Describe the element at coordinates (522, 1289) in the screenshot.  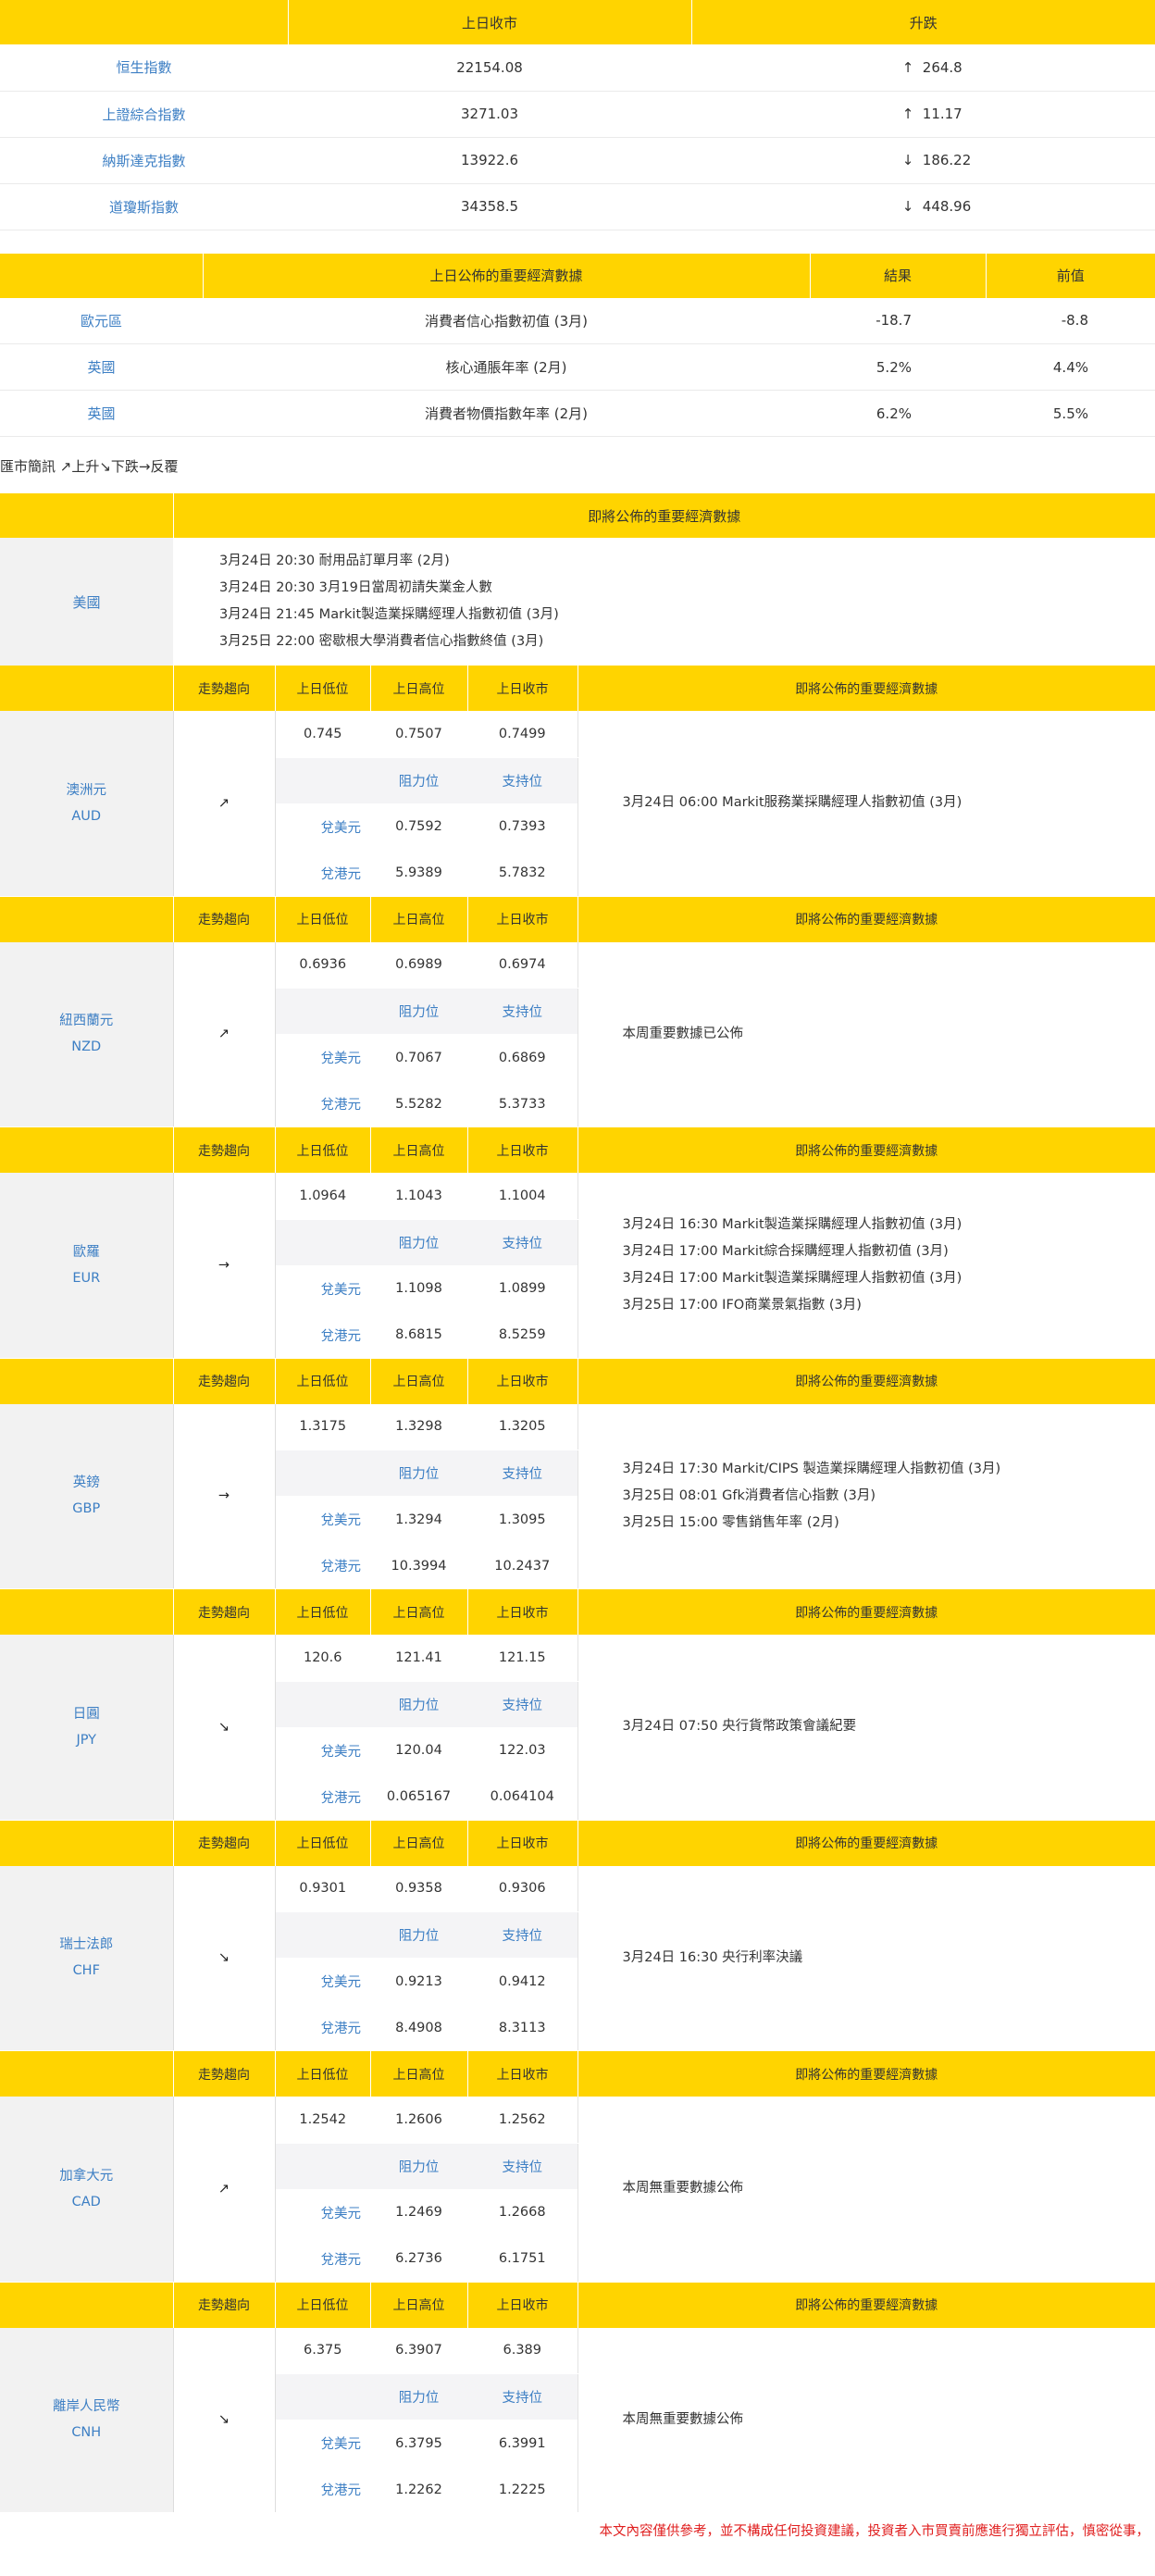
I see `usd-support: 1.0899` at that location.